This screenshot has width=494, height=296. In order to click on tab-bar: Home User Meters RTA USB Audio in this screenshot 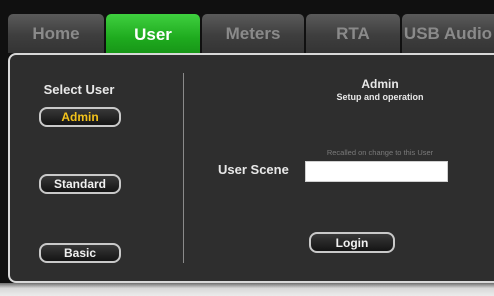, I will do `click(251, 34)`.